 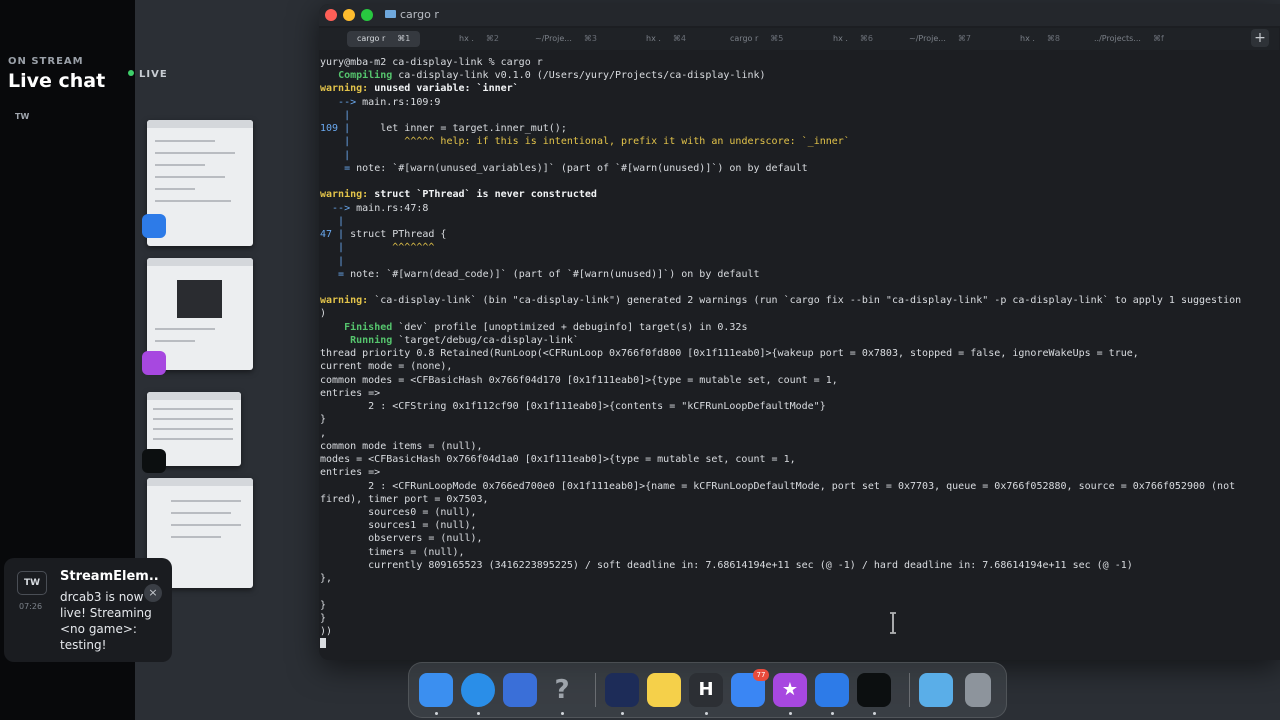 I want to click on screen-app-icon, so click(x=622, y=690).